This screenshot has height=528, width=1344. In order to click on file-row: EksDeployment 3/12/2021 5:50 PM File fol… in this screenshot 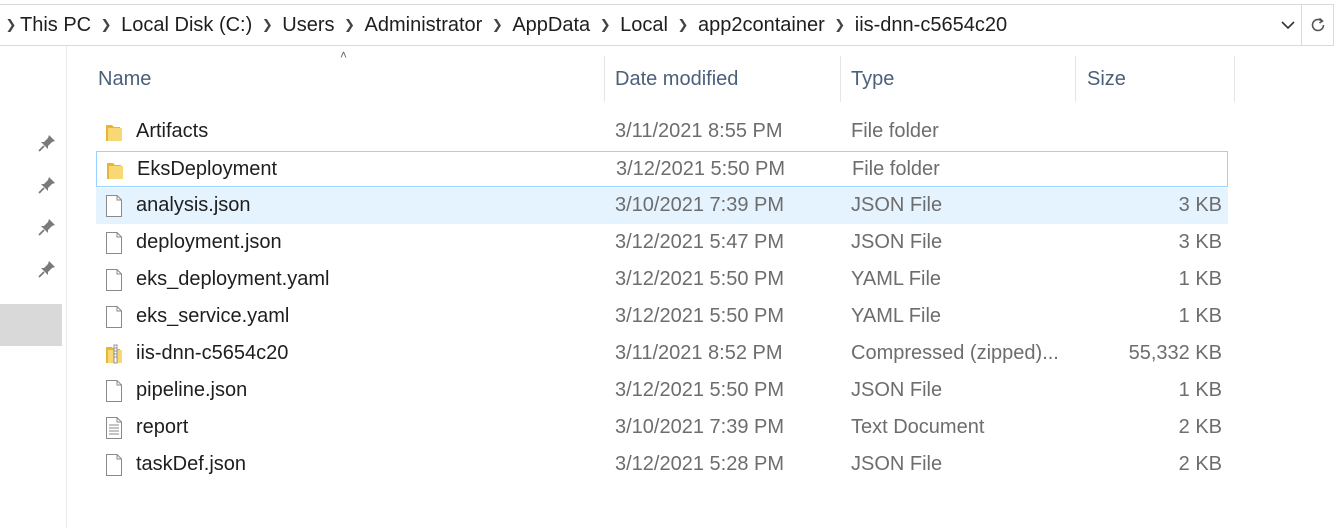, I will do `click(662, 169)`.